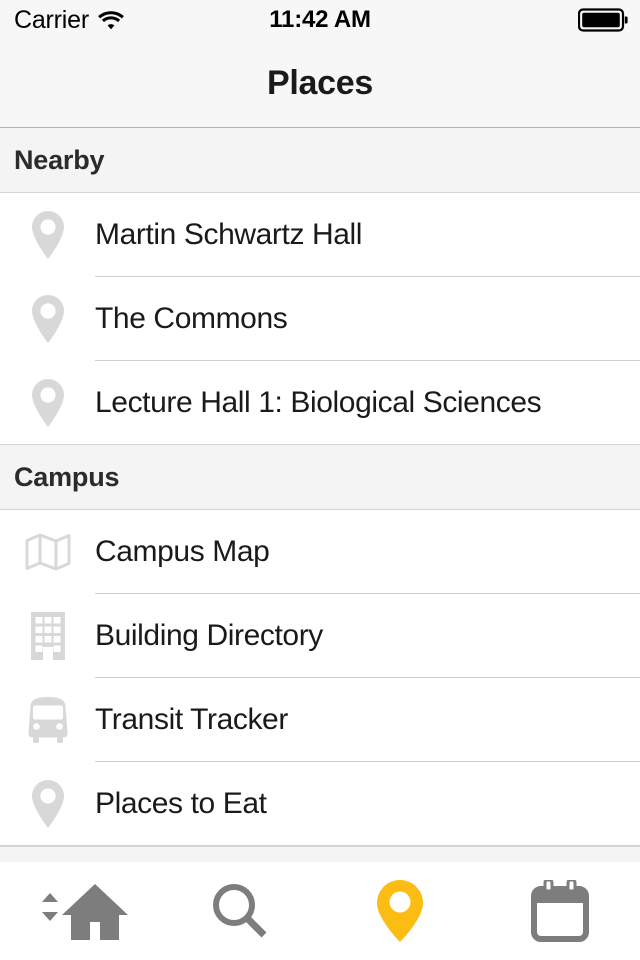 This screenshot has width=640, height=960. What do you see at coordinates (67, 476) in the screenshot?
I see `section-header-label: Campus` at bounding box center [67, 476].